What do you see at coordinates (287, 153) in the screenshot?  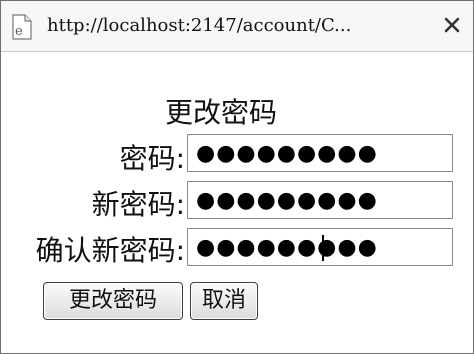 I see `password-masked-value: ●●●●●●●●●` at bounding box center [287, 153].